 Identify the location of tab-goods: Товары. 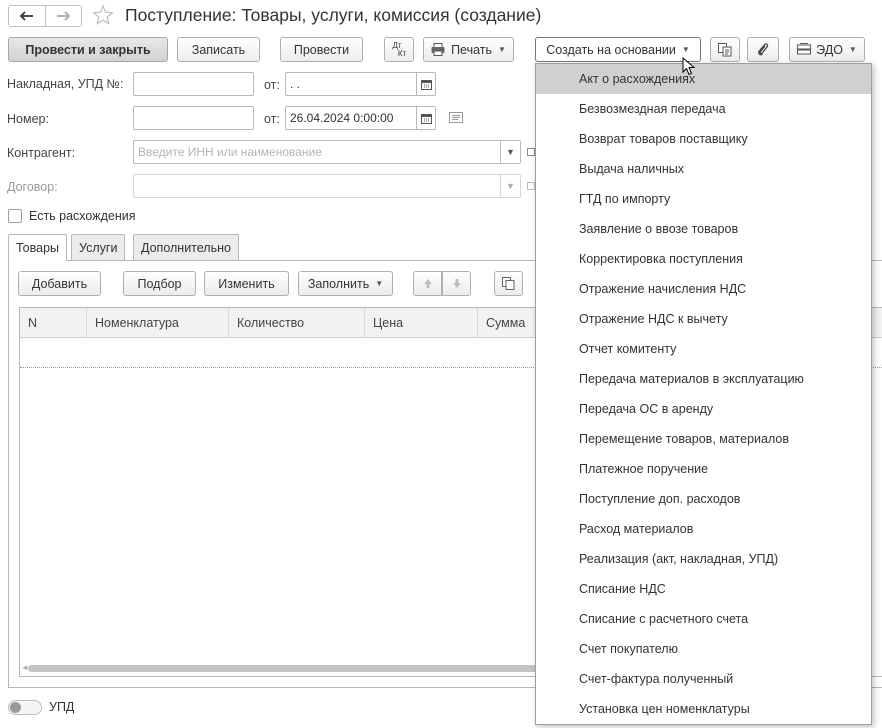
(37, 247).